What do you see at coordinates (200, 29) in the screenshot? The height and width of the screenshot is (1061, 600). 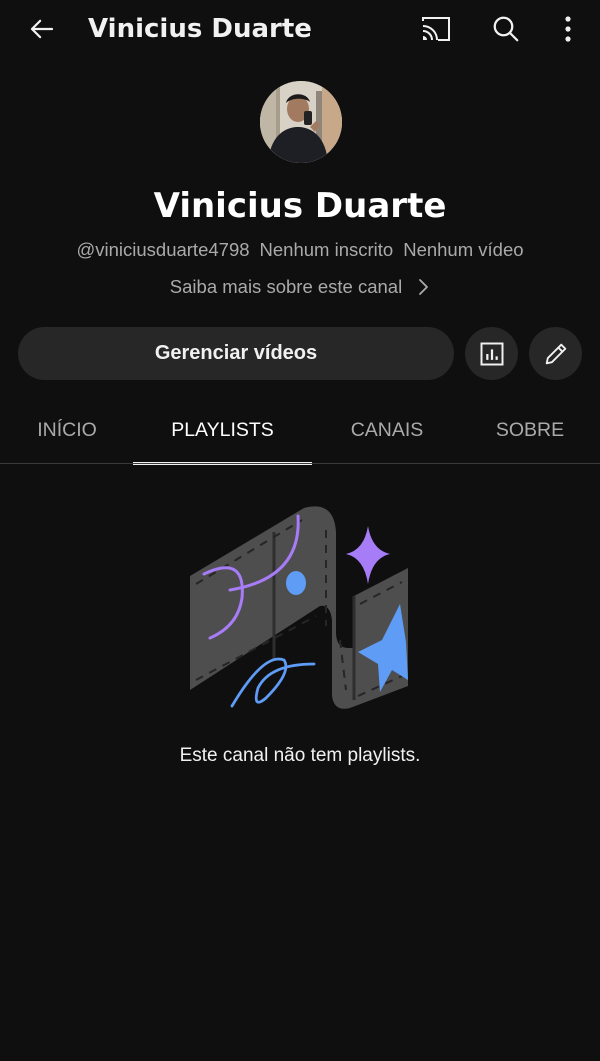 I see `app-bar-title: Vinicius Duarte` at bounding box center [200, 29].